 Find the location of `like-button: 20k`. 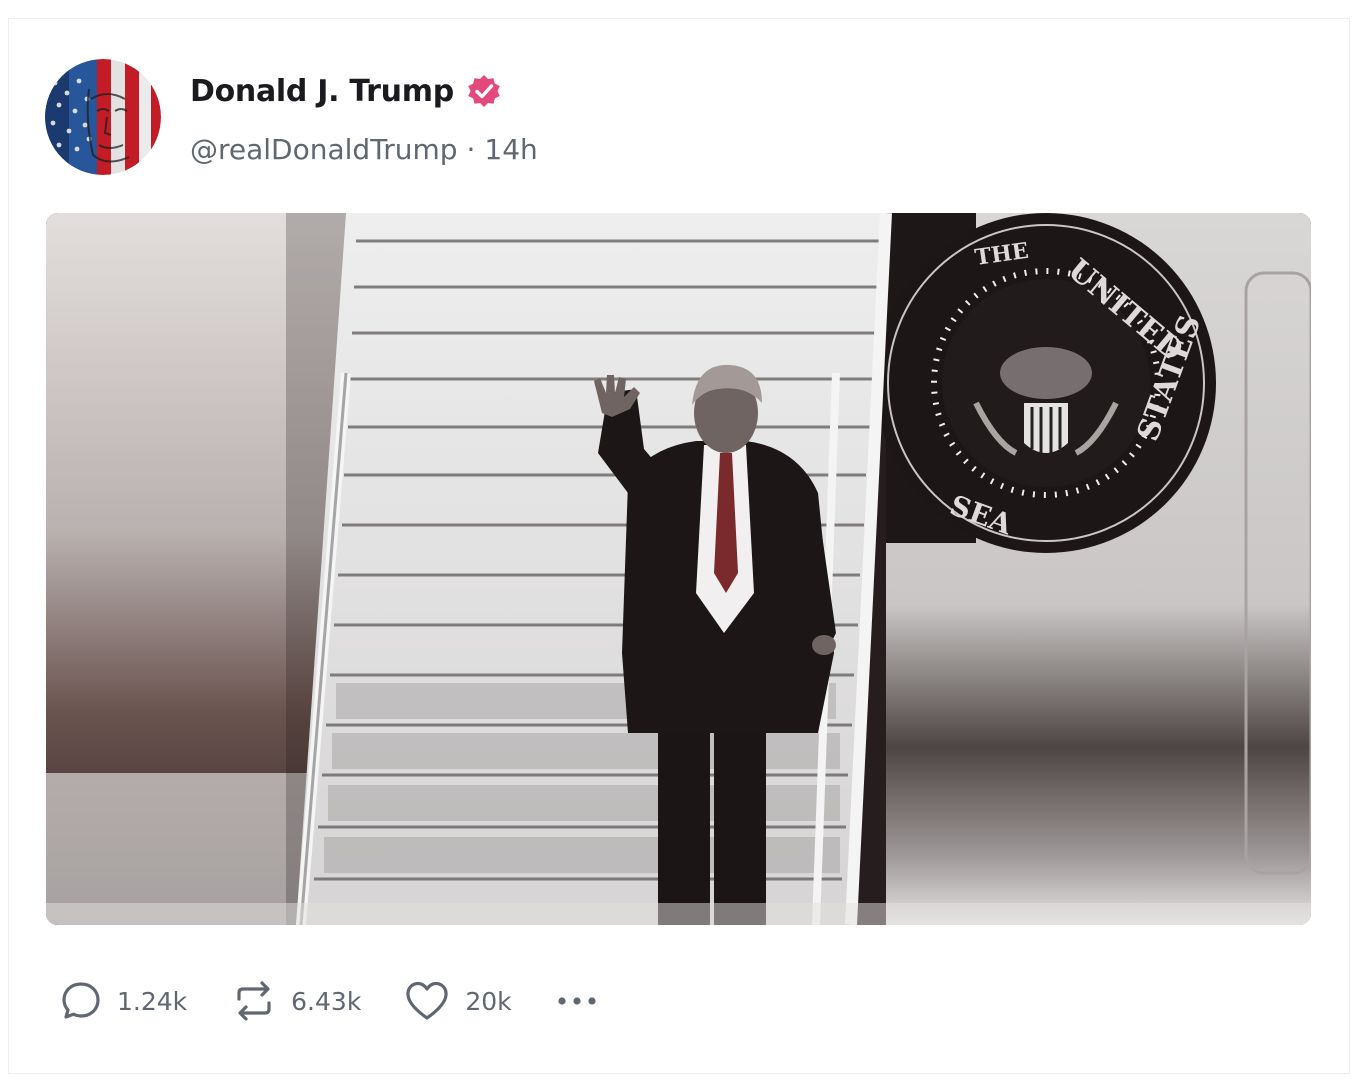

like-button: 20k is located at coordinates (457, 1001).